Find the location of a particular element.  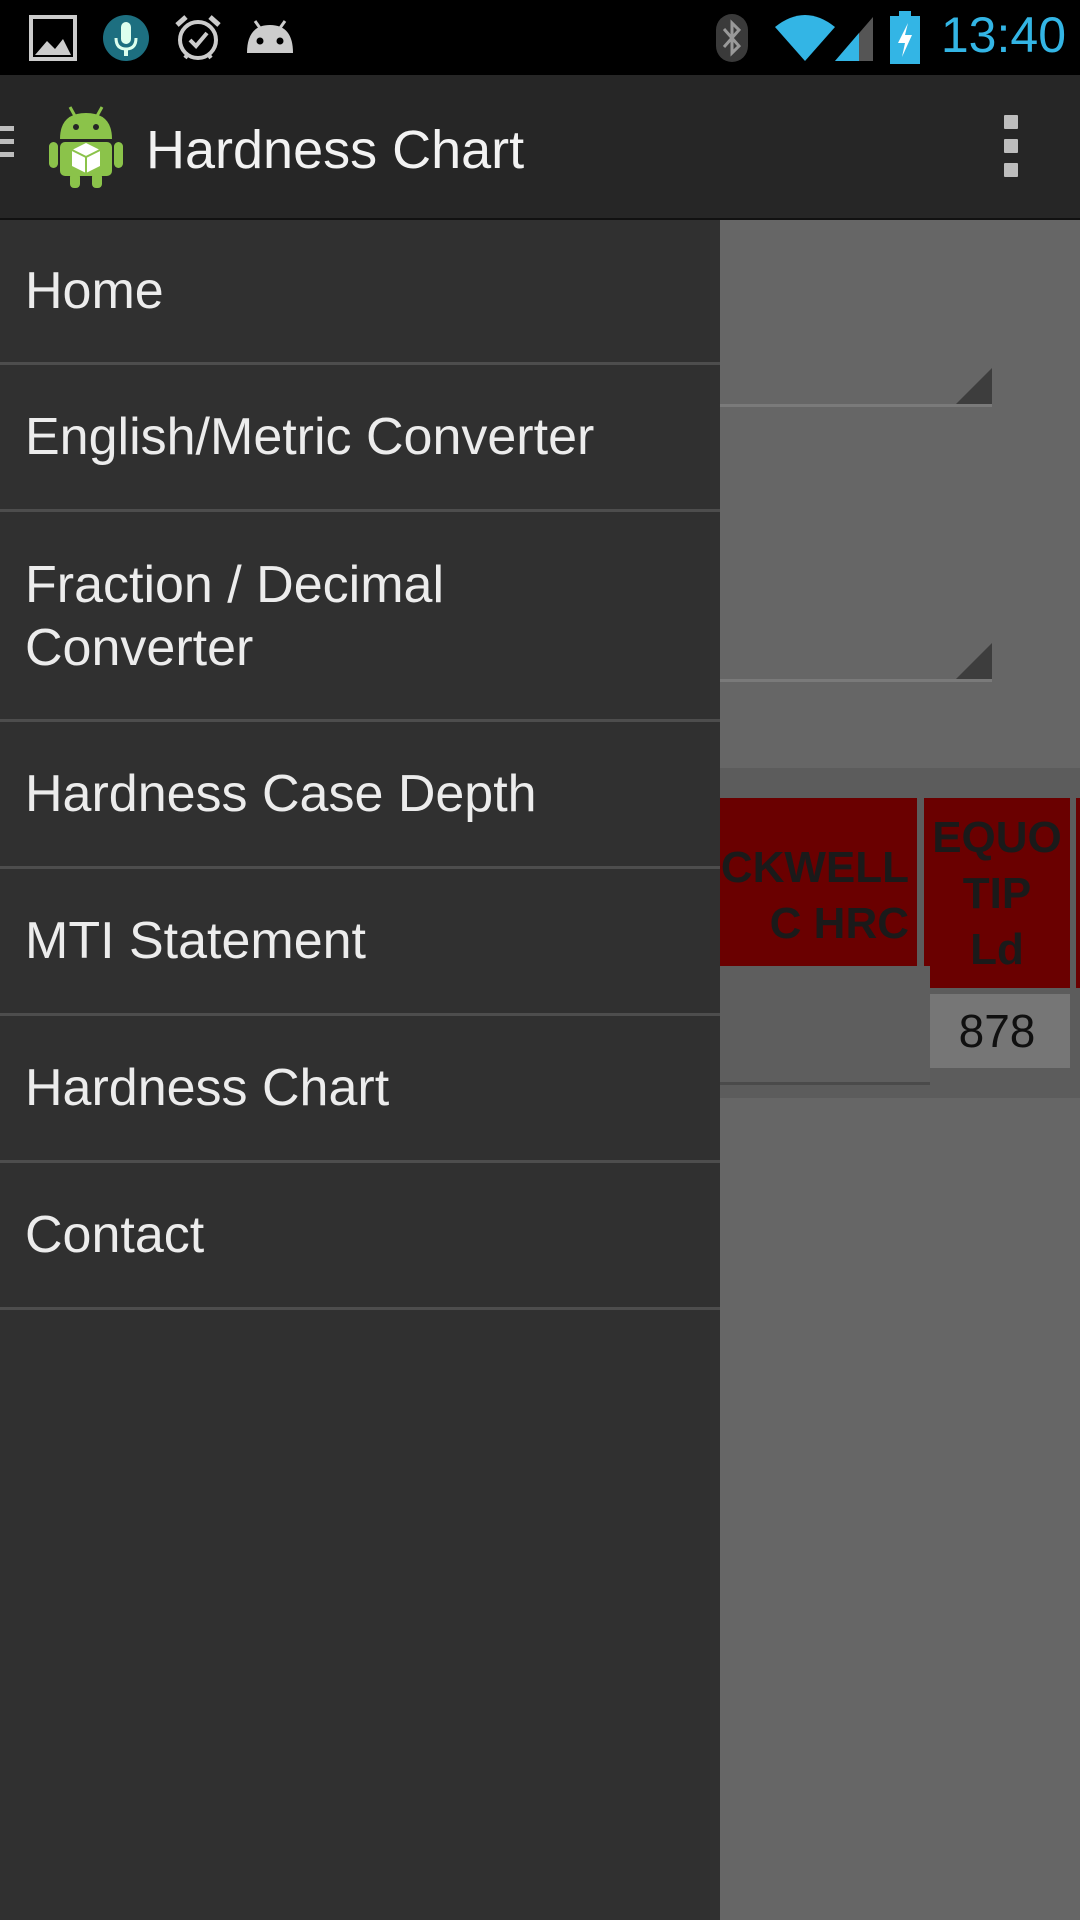

drawer-item-hardness-chart: Hardness Chart is located at coordinates (360, 1089).